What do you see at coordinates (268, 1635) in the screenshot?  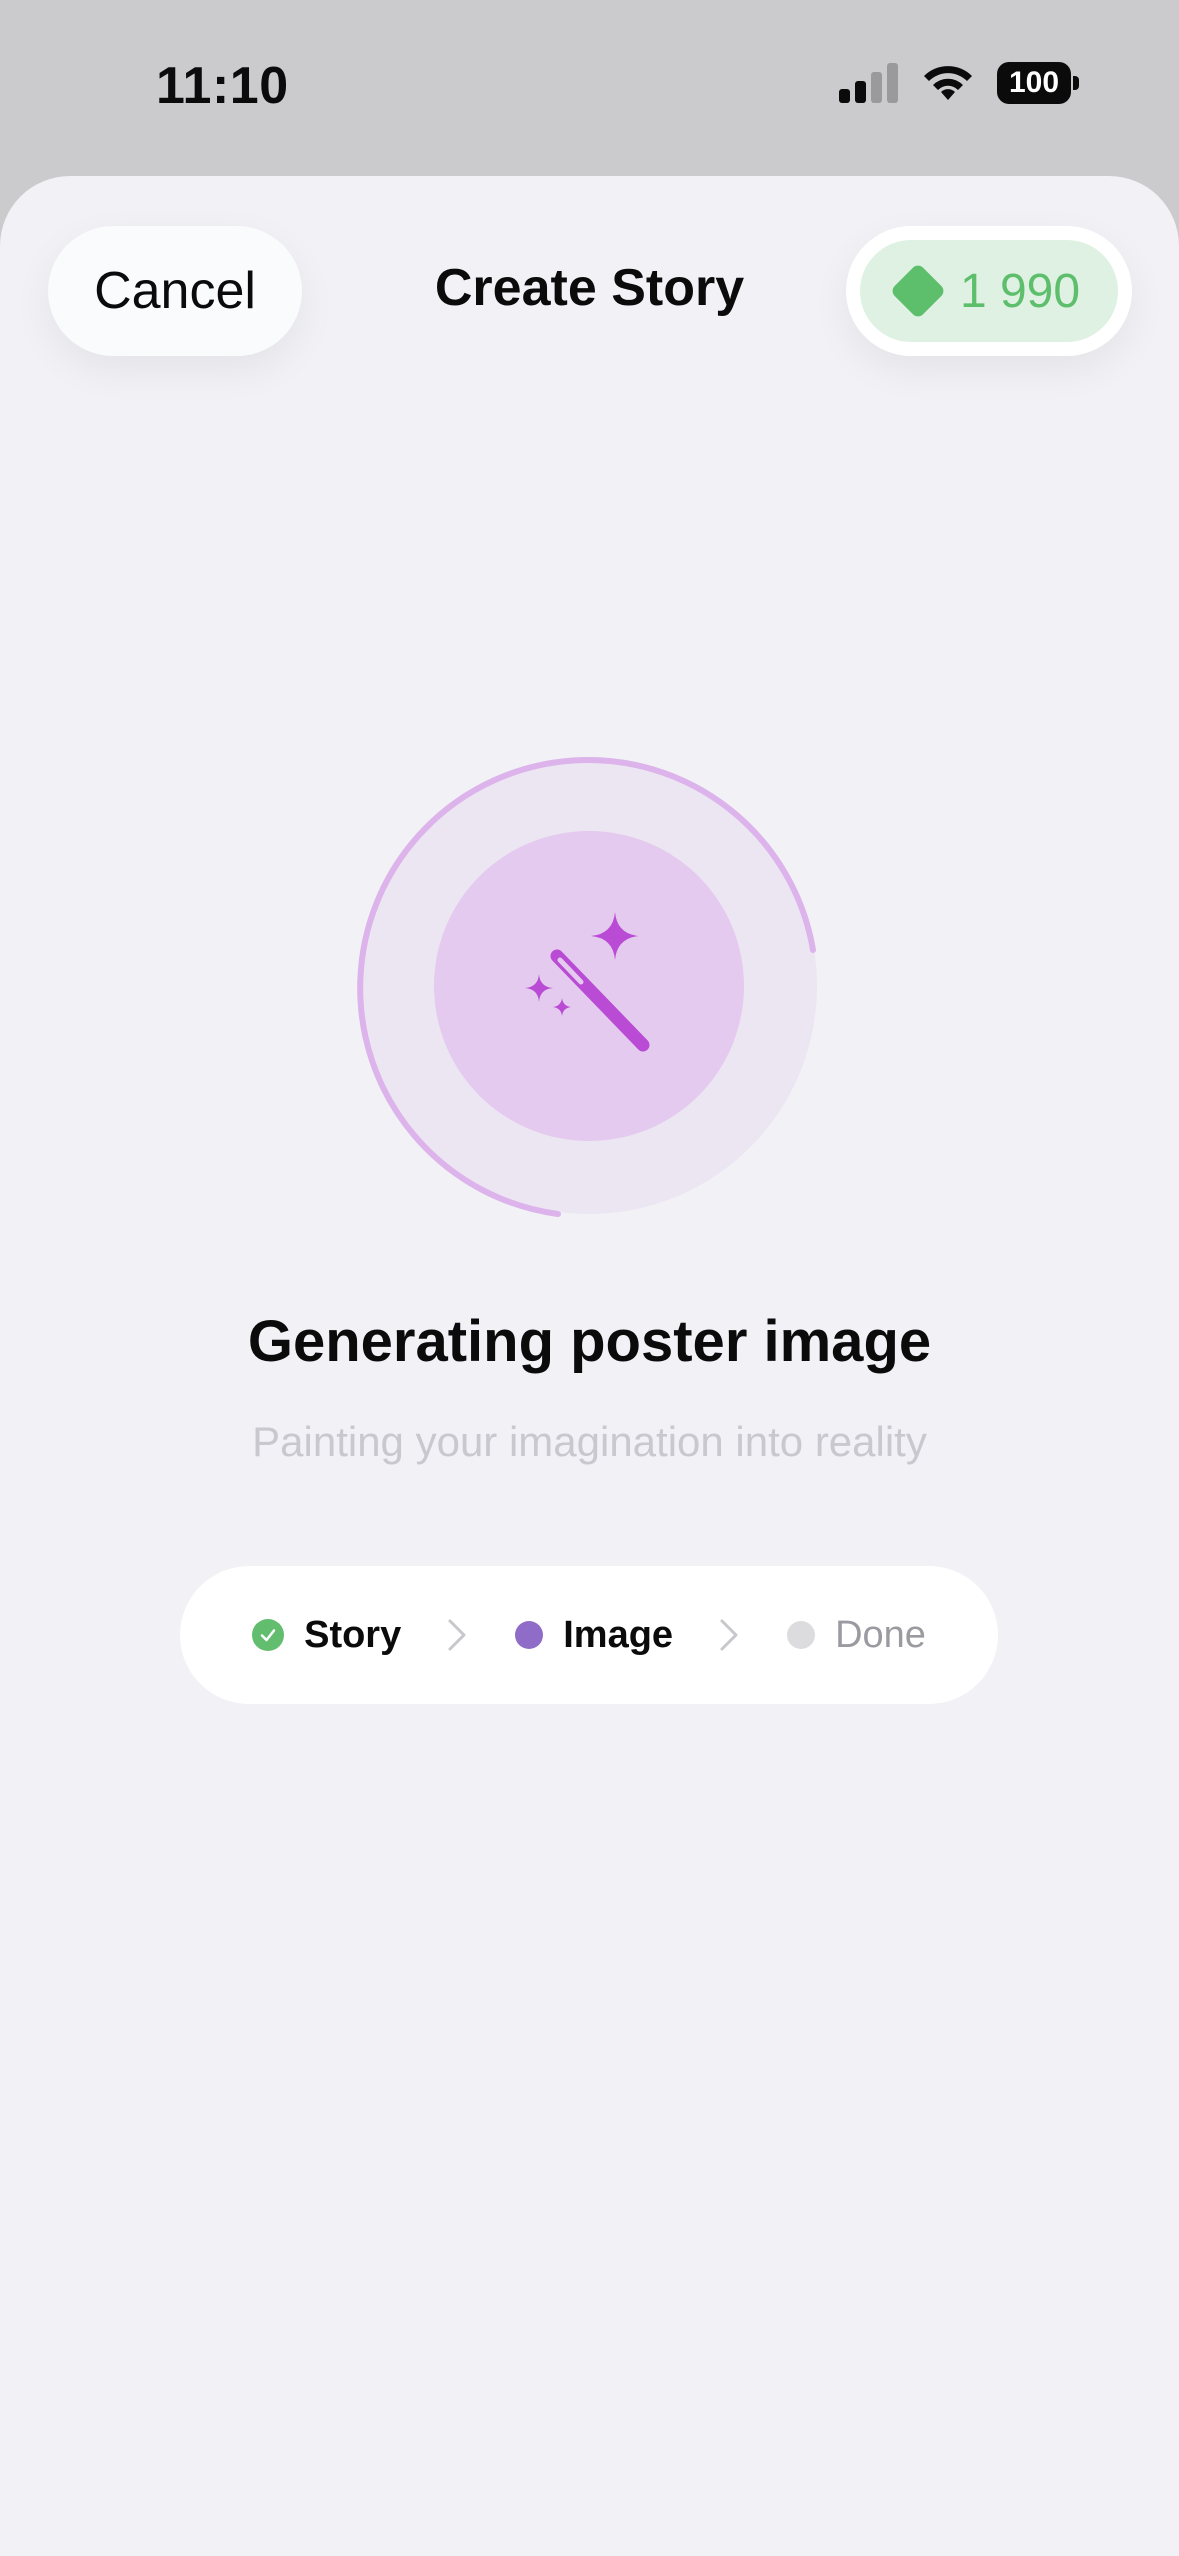 I see `check-icon` at bounding box center [268, 1635].